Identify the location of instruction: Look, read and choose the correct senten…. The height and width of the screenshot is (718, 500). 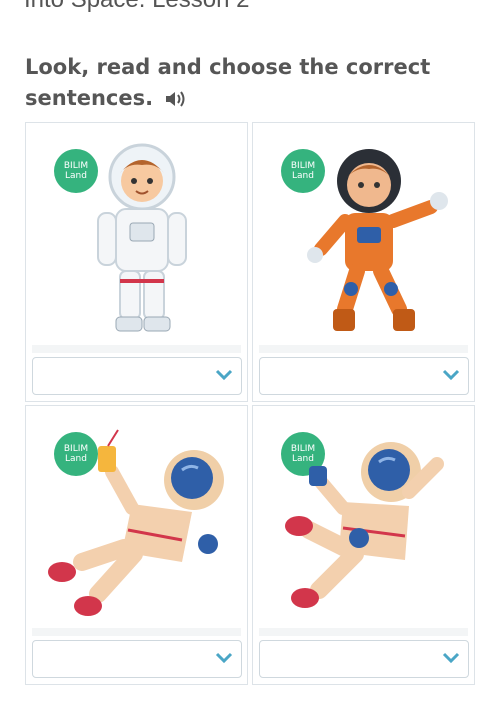
(245, 84).